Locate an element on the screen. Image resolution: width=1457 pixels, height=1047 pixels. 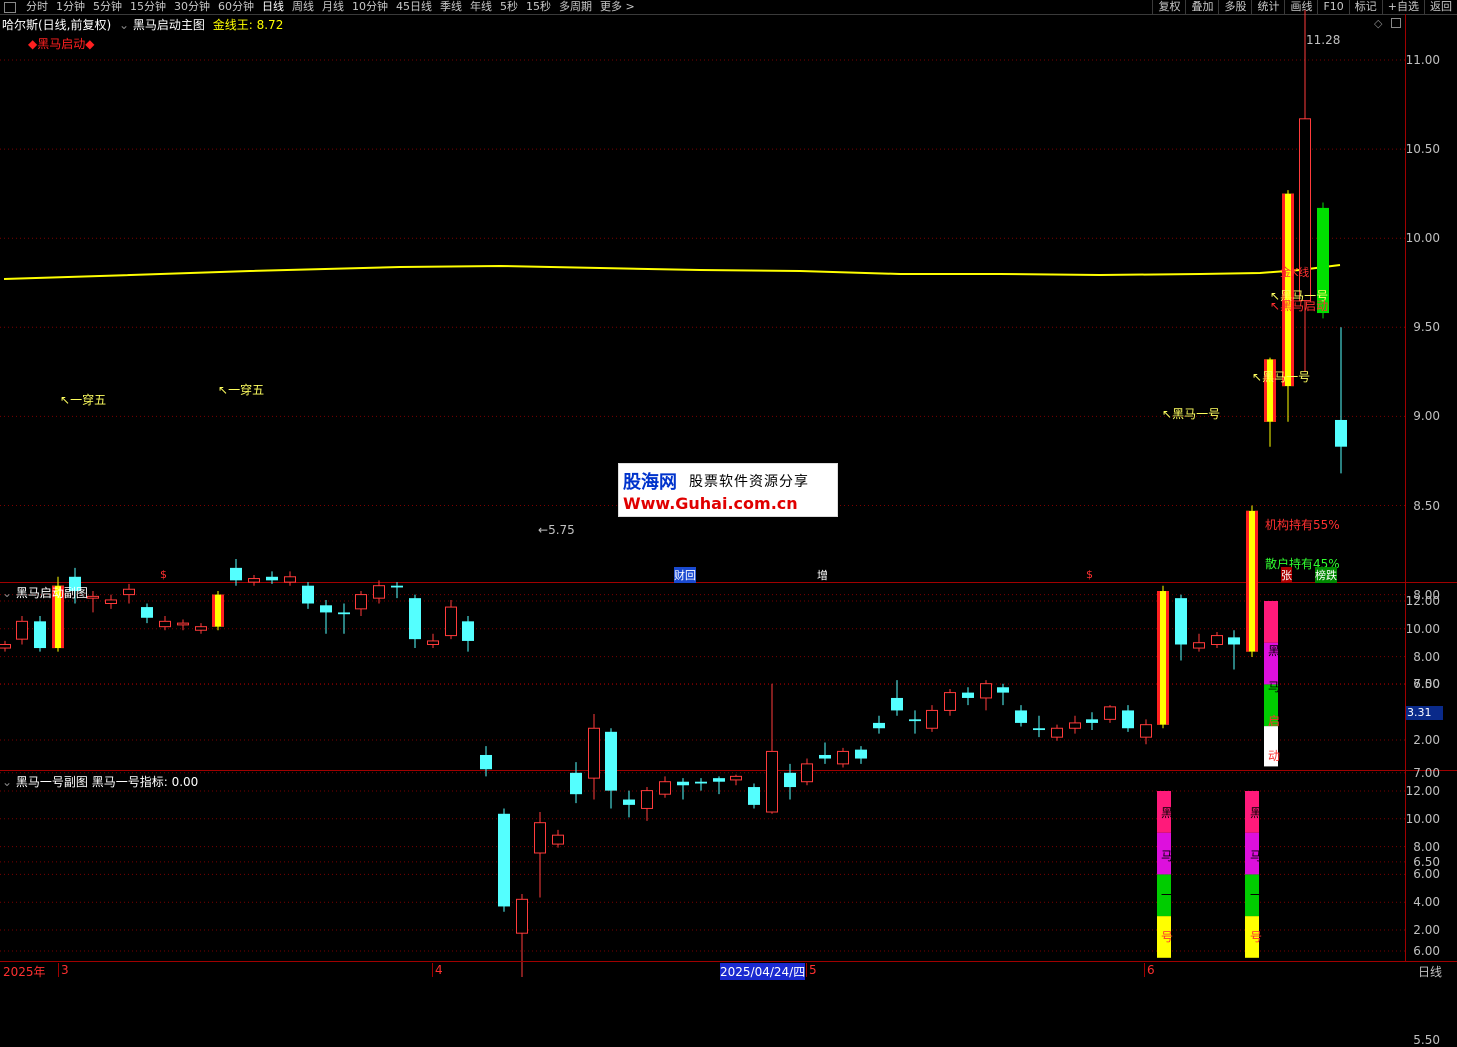
axis-tick-label: 7.00 is located at coordinates (1426, 772).